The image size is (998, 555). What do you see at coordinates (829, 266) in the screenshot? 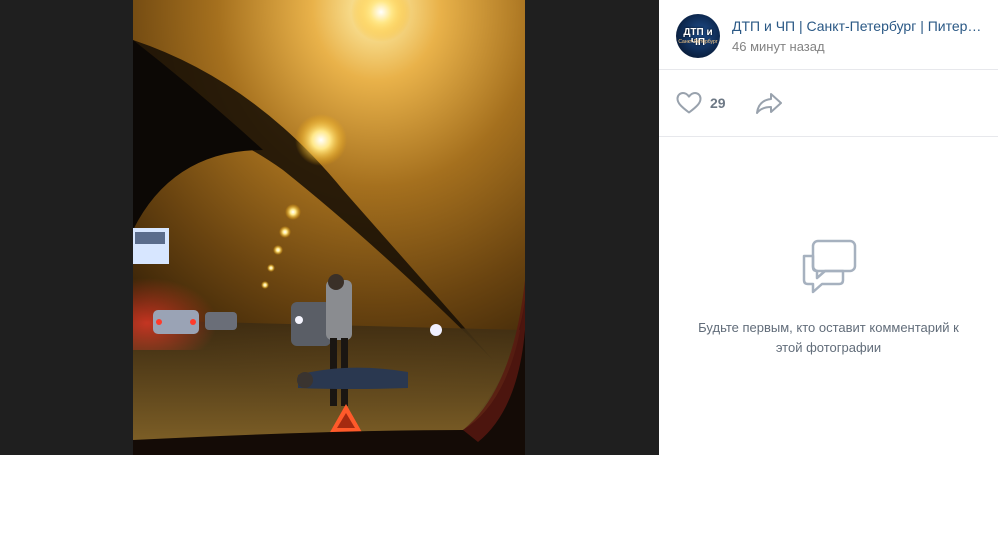
I see `comment-bubbles-icon` at bounding box center [829, 266].